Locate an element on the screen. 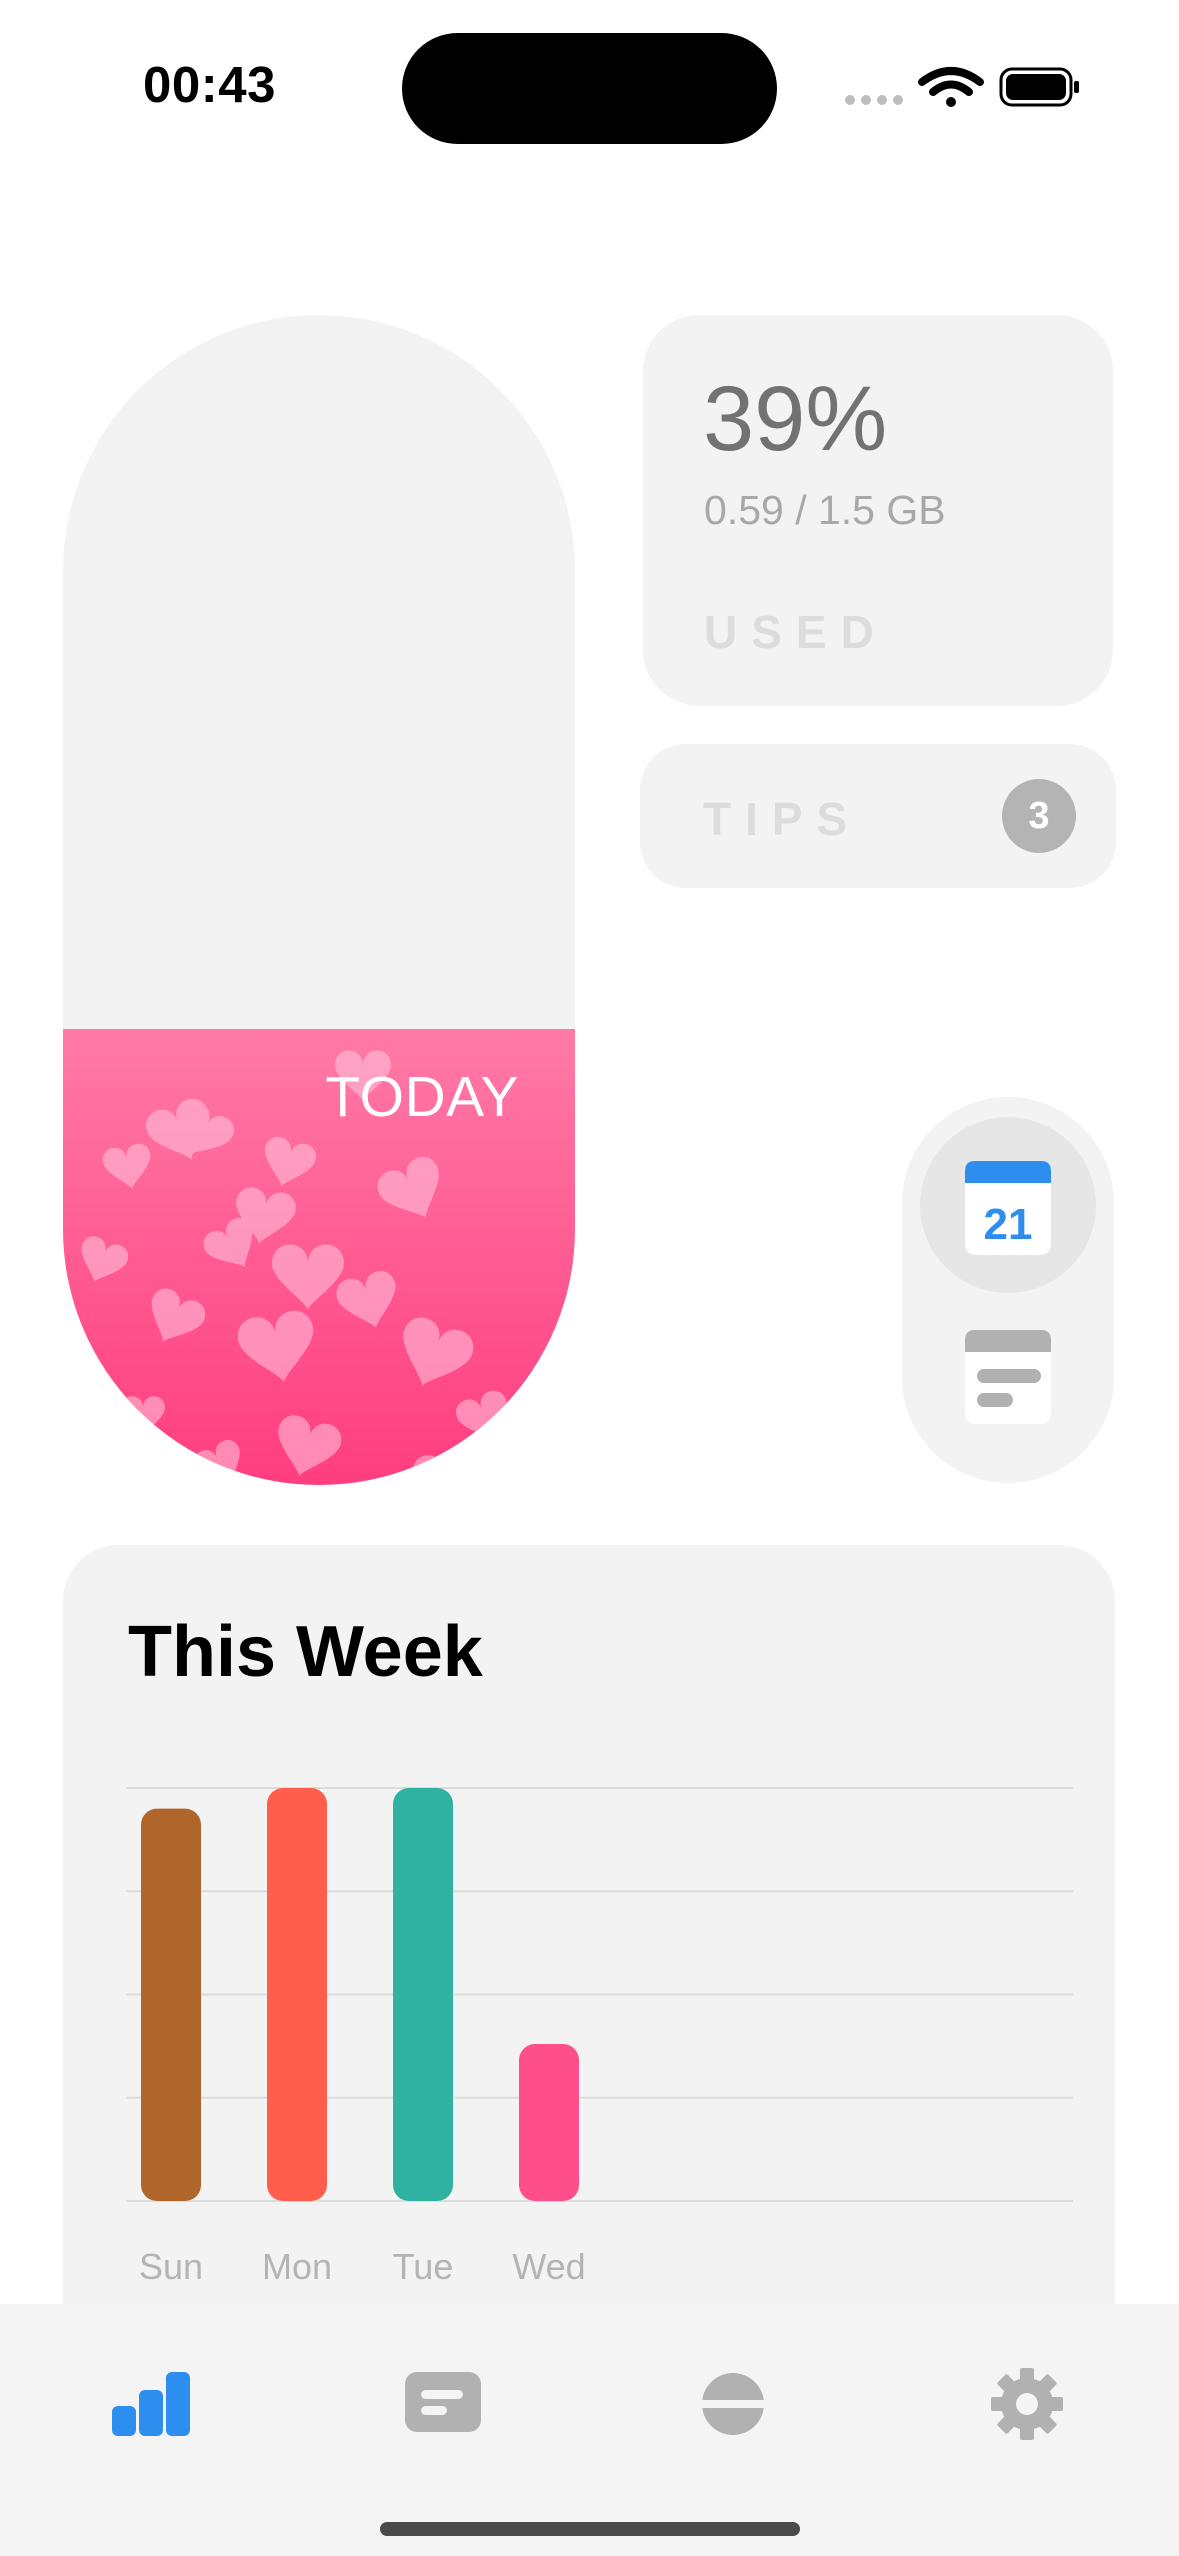  gear-icon is located at coordinates (1027, 2404).